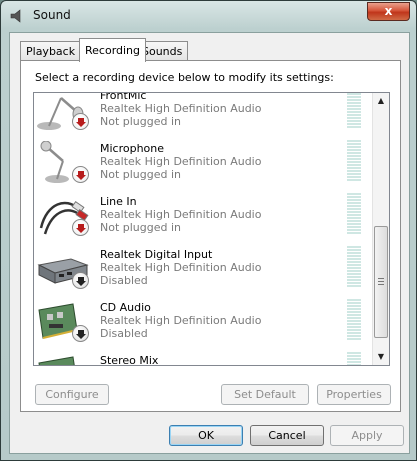  What do you see at coordinates (156, 254) in the screenshot?
I see `device-name: Realtek Digital Input` at bounding box center [156, 254].